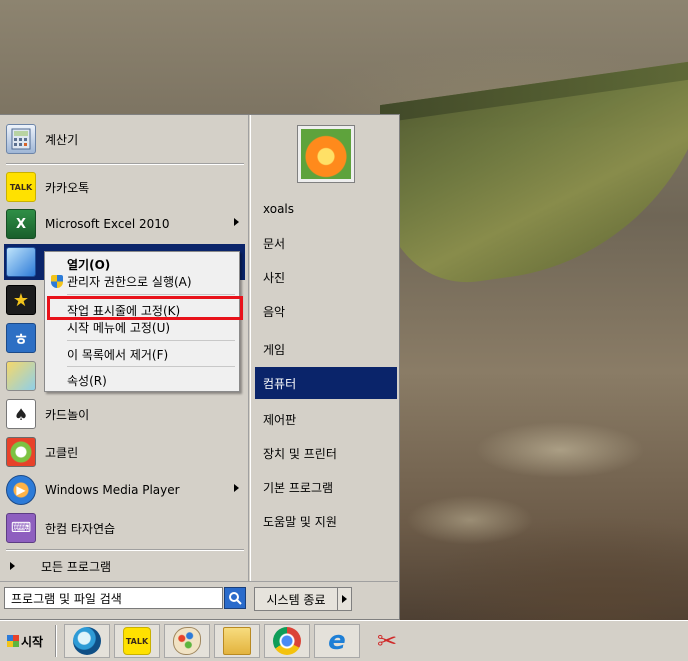 The image size is (688, 661). Describe the element at coordinates (112, 490) in the screenshot. I see `program-label: Windows Media Player` at that location.